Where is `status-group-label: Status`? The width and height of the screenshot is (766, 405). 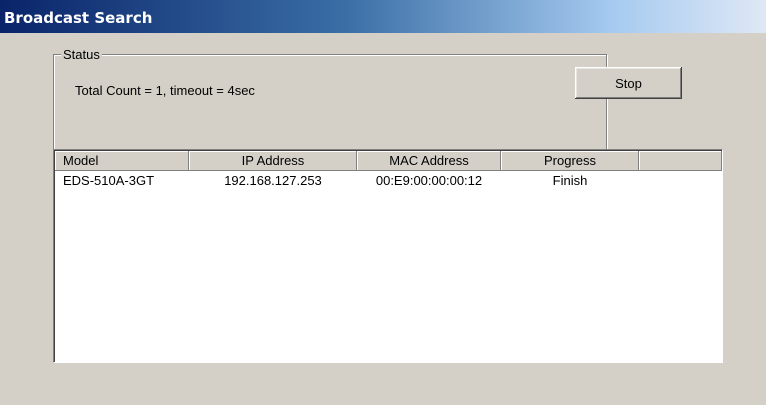
status-group-label: Status is located at coordinates (81, 54).